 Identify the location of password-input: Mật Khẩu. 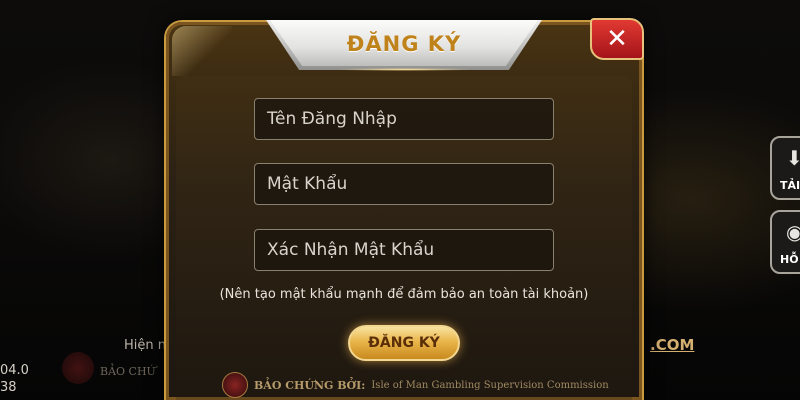
(404, 184).